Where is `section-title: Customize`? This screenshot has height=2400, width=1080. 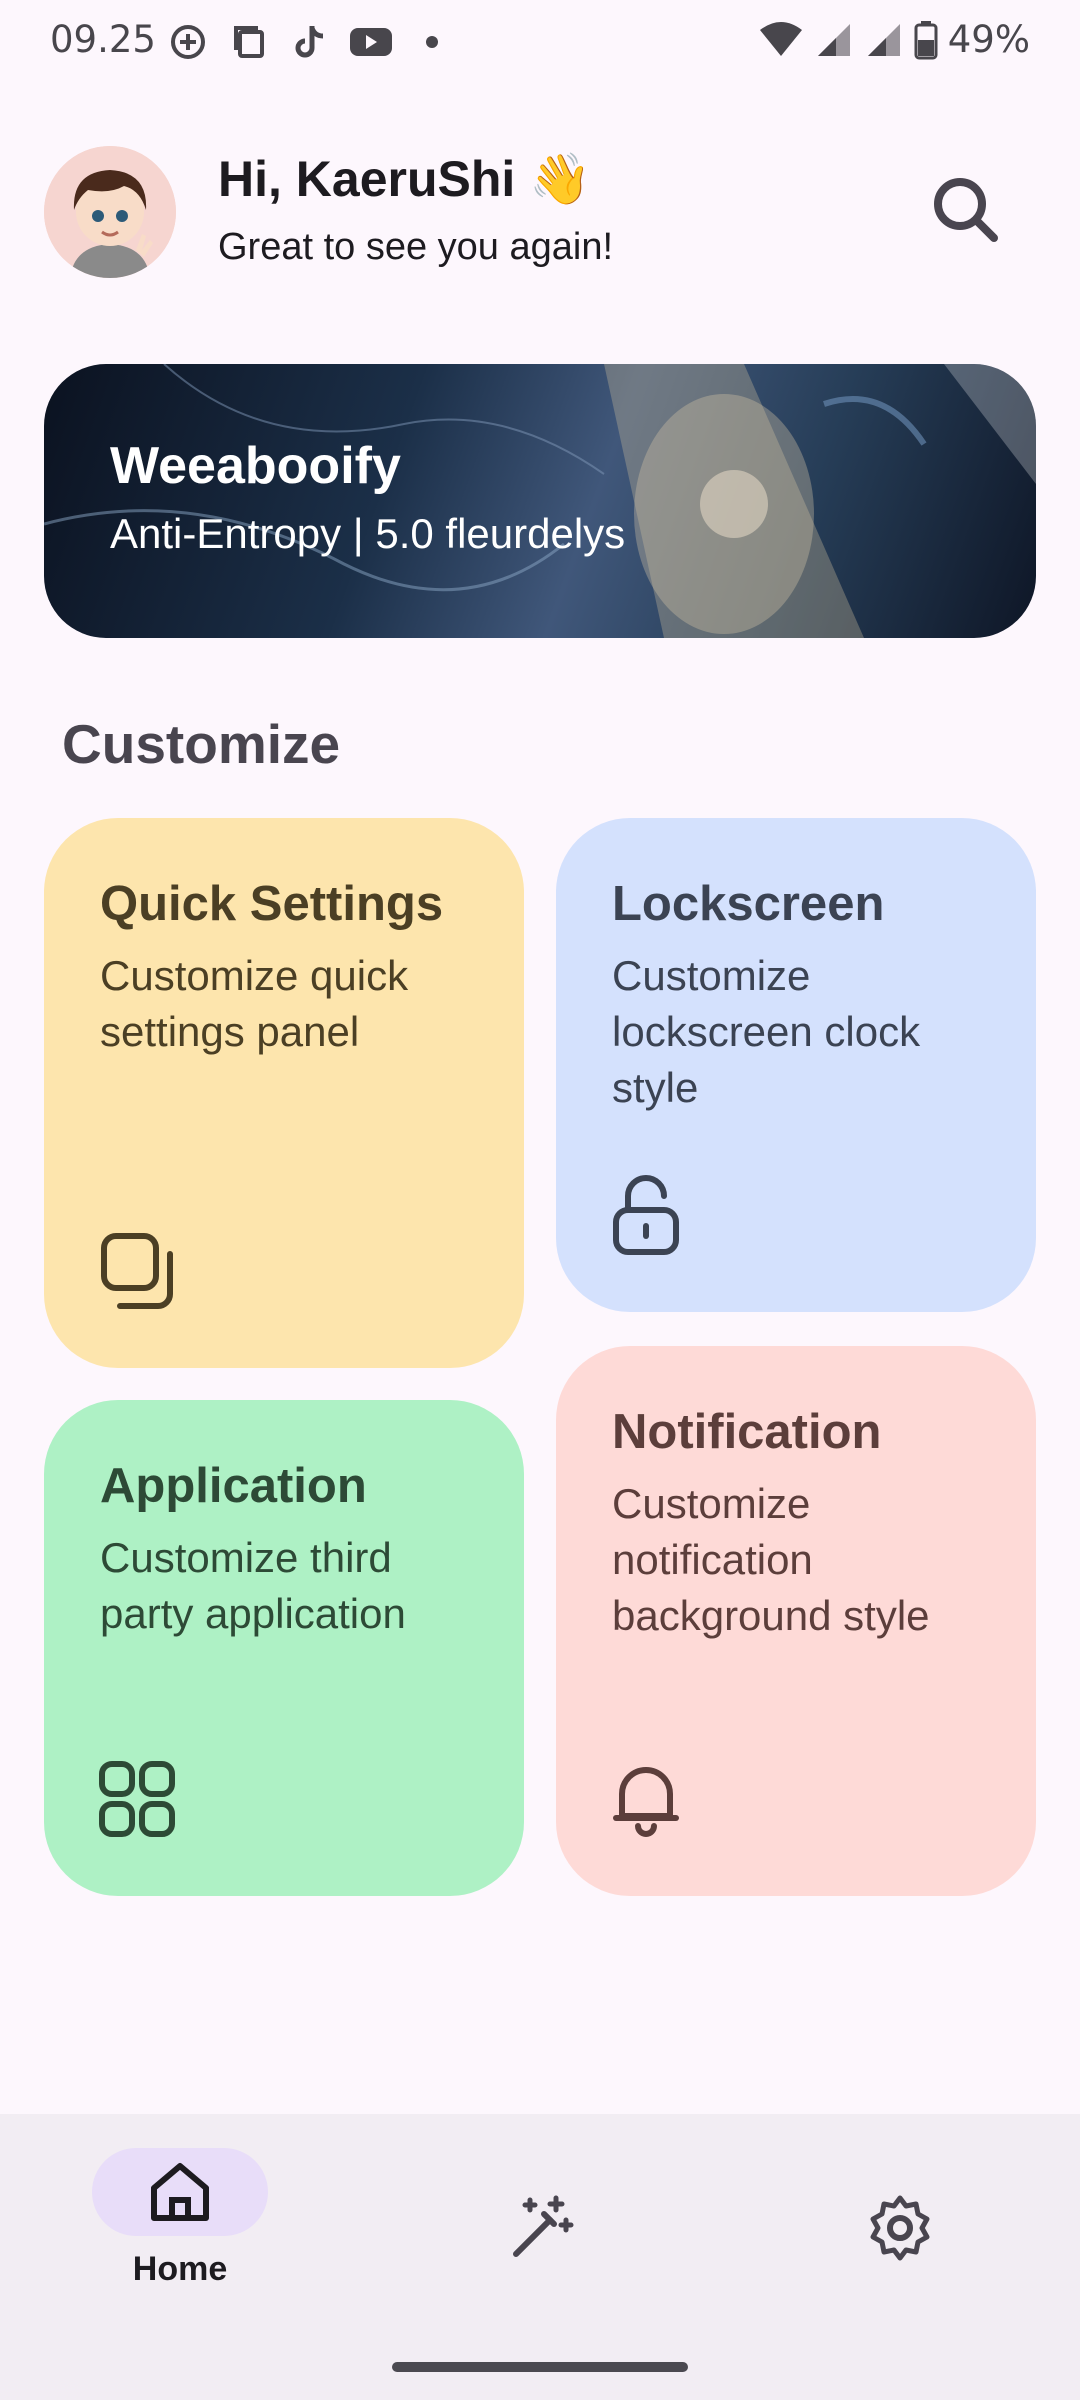
section-title: Customize is located at coordinates (201, 744).